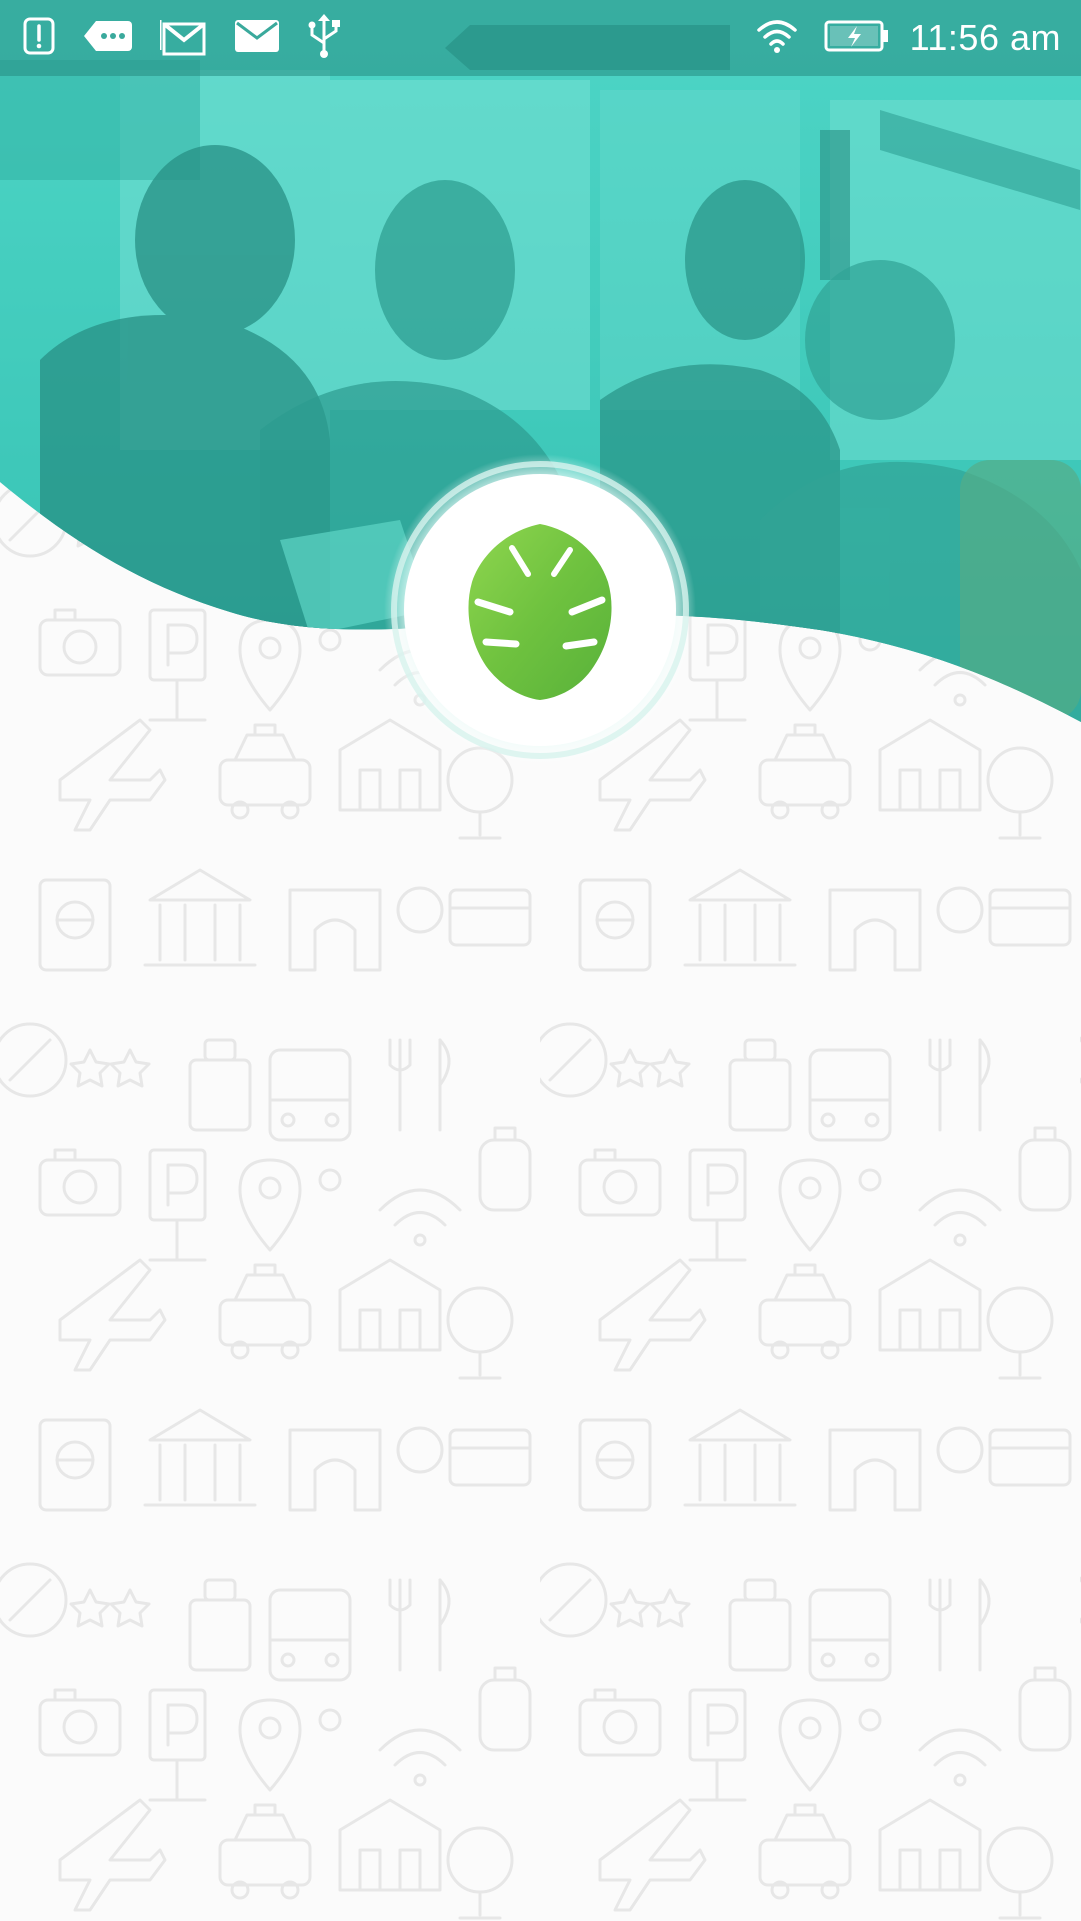 Image resolution: width=1081 pixels, height=1921 pixels. Describe the element at coordinates (183, 38) in the screenshot. I see `gmail-icon` at that location.